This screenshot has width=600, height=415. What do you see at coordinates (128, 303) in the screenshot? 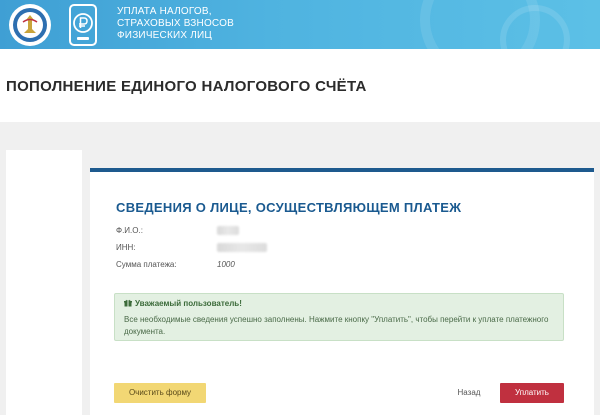
I see `gift-icon` at bounding box center [128, 303].